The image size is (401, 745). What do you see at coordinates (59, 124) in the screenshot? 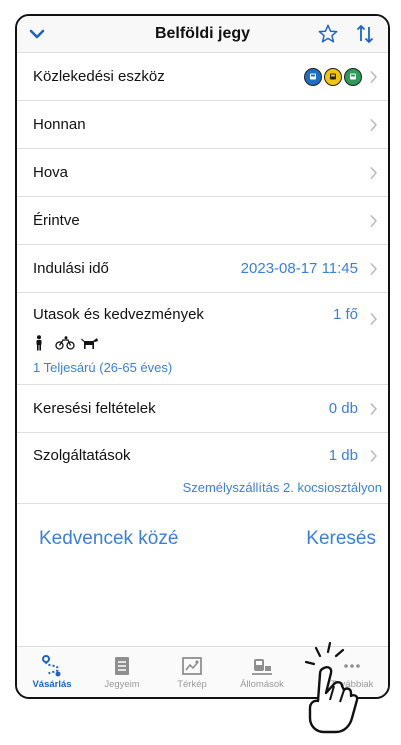
I see `row-label: Honnan` at bounding box center [59, 124].